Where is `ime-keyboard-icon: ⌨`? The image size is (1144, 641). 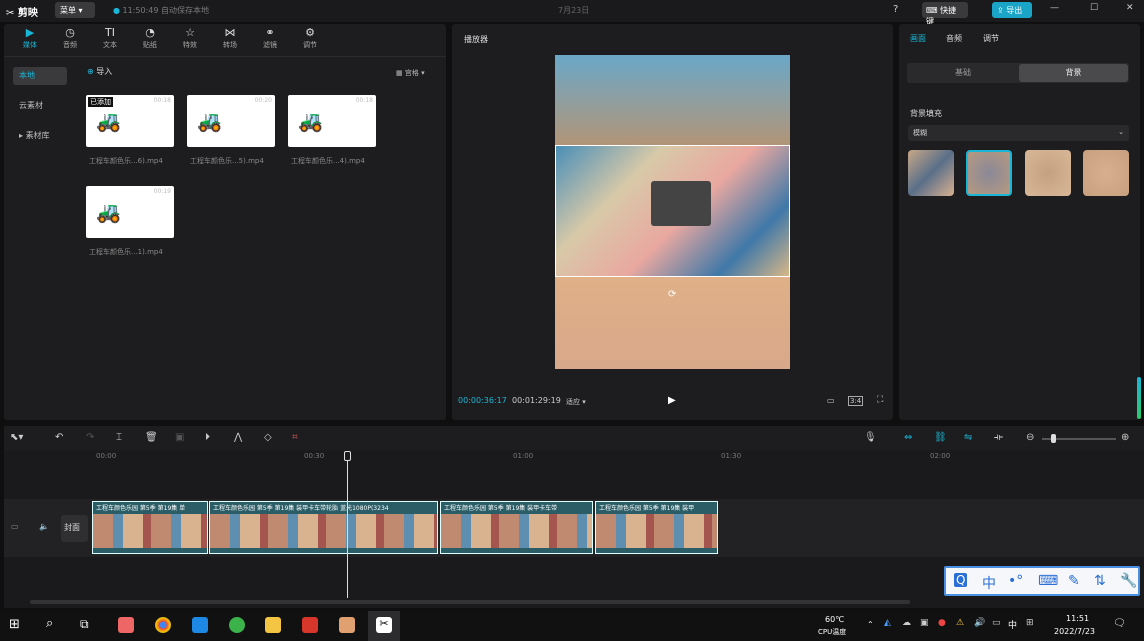 ime-keyboard-icon: ⌨ is located at coordinates (1048, 581).